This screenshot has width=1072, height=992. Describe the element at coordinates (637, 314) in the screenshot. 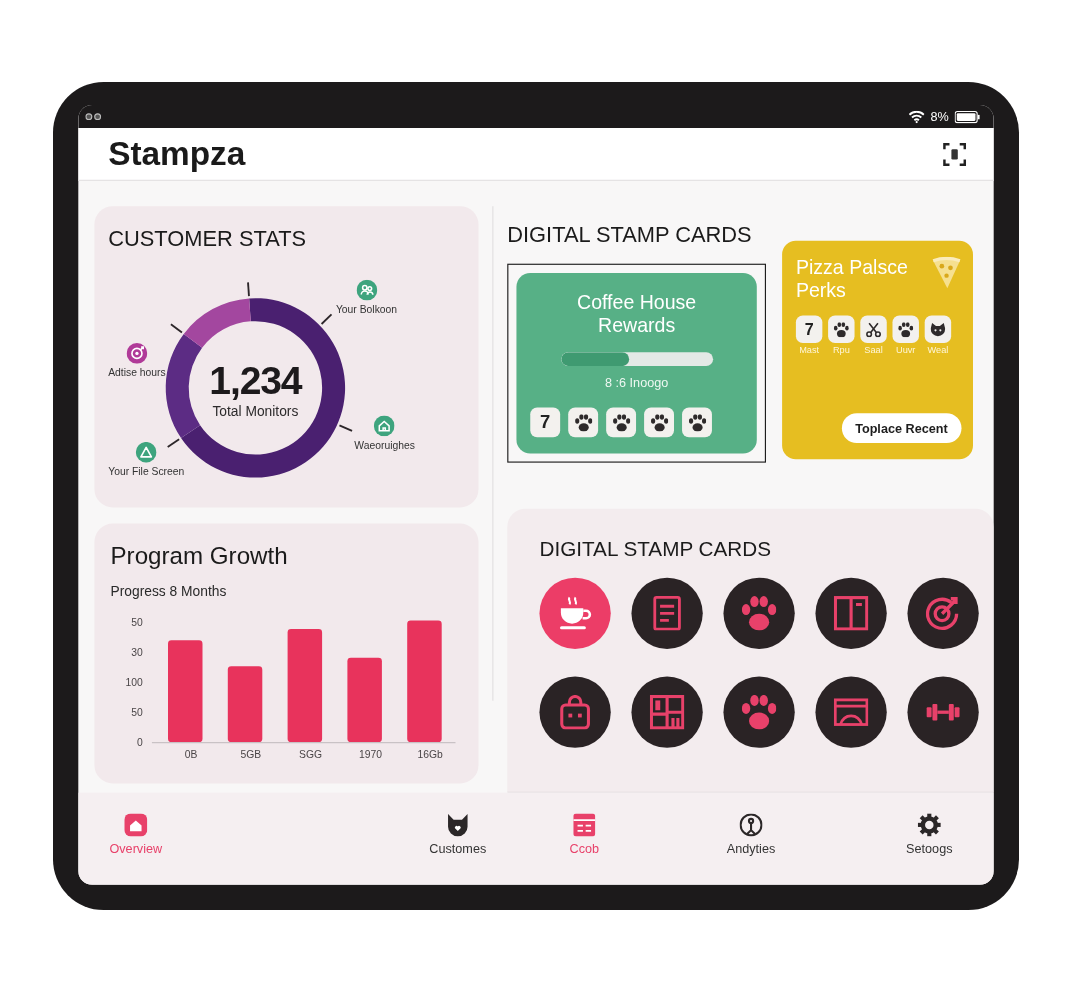

I see `card-title: Coffee House Rewards` at that location.